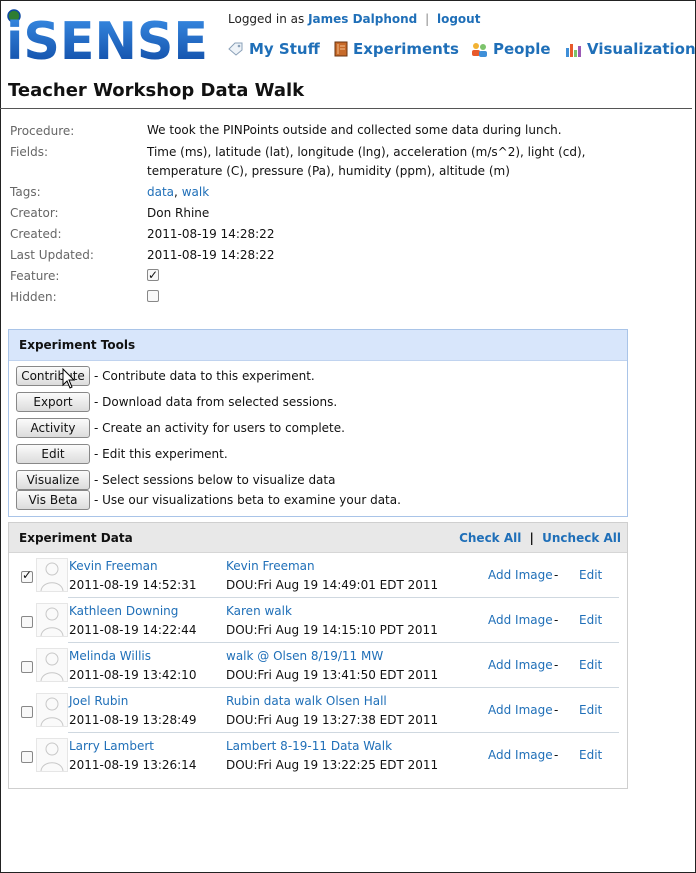  I want to click on hidden-checkbox, so click(153, 296).